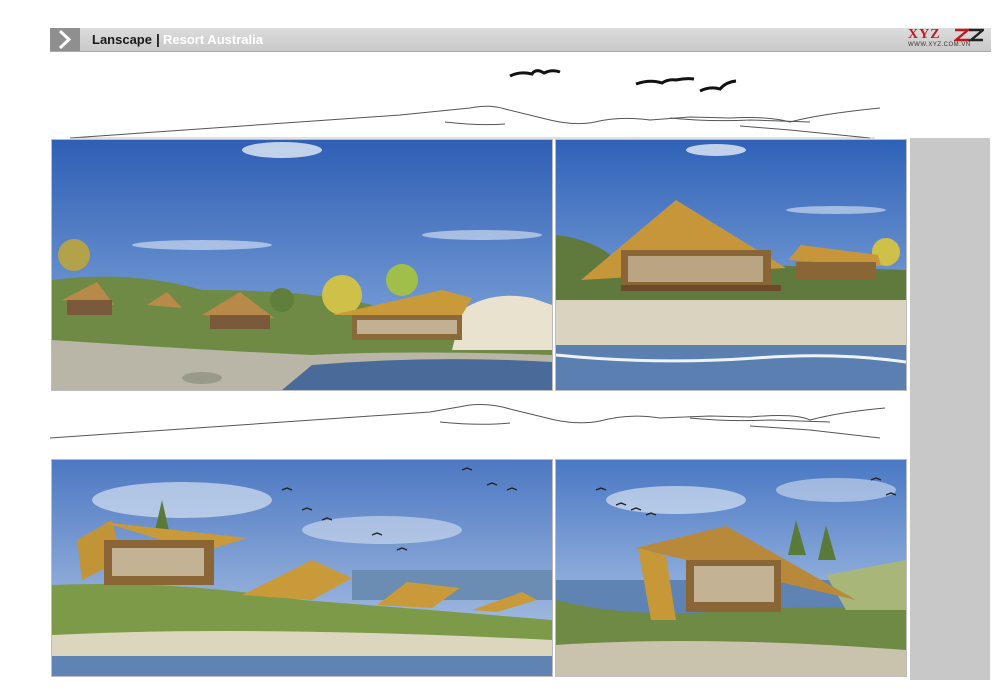 This screenshot has height=700, width=992. What do you see at coordinates (122, 39) in the screenshot?
I see `page-title: Lanscape` at bounding box center [122, 39].